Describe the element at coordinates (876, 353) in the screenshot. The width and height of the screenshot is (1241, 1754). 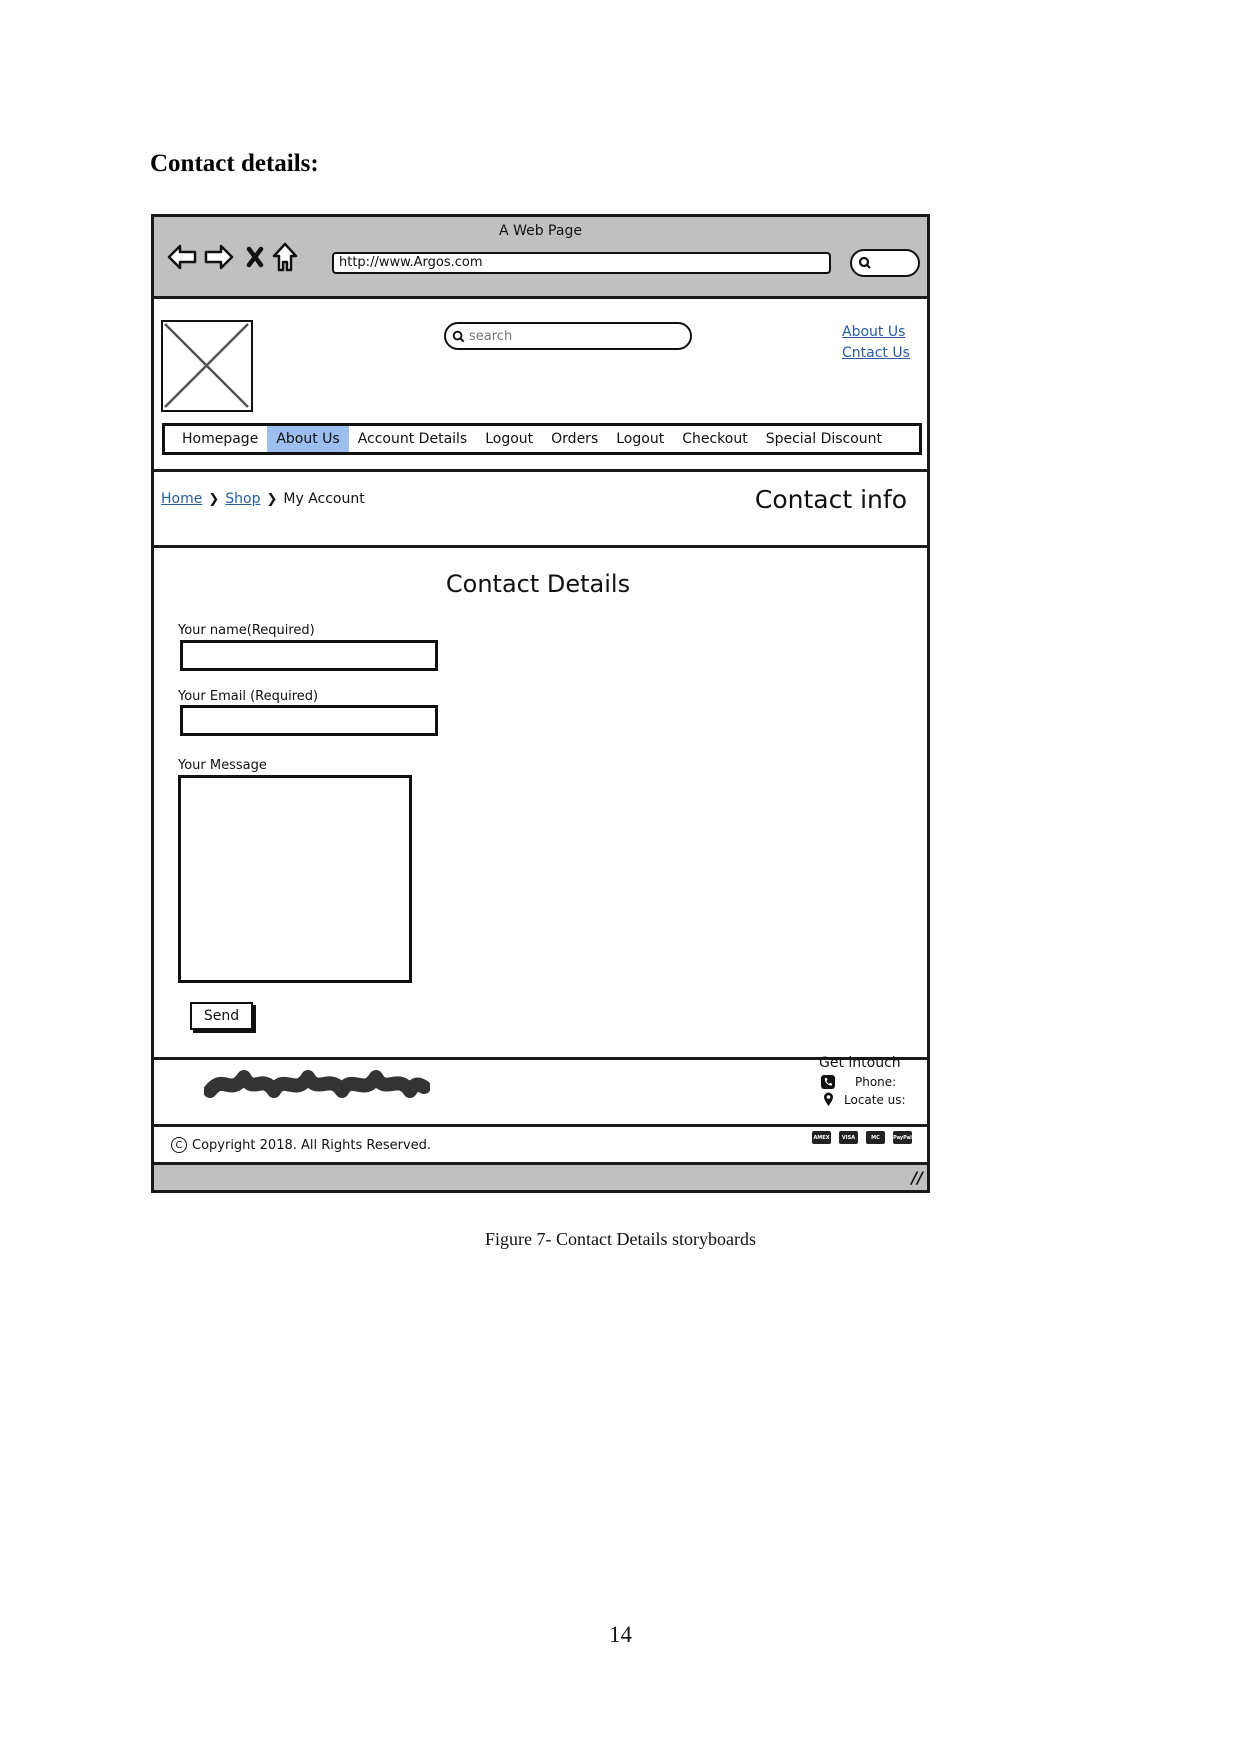
I see `contact-us-link: Cntact Us` at that location.